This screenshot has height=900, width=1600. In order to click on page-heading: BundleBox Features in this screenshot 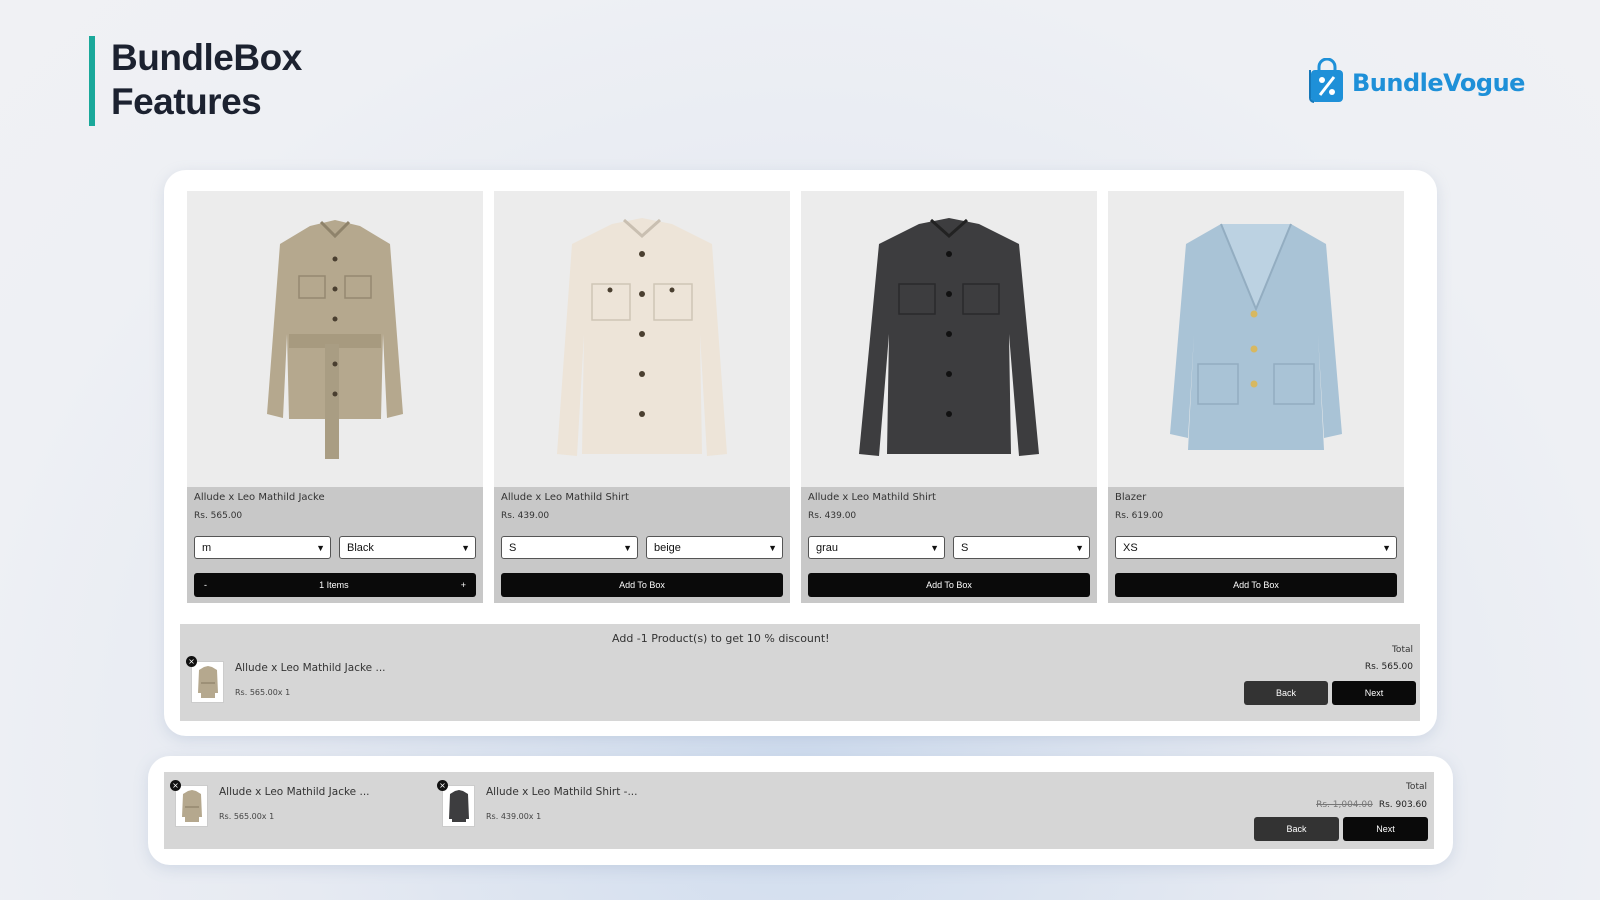, I will do `click(195, 81)`.